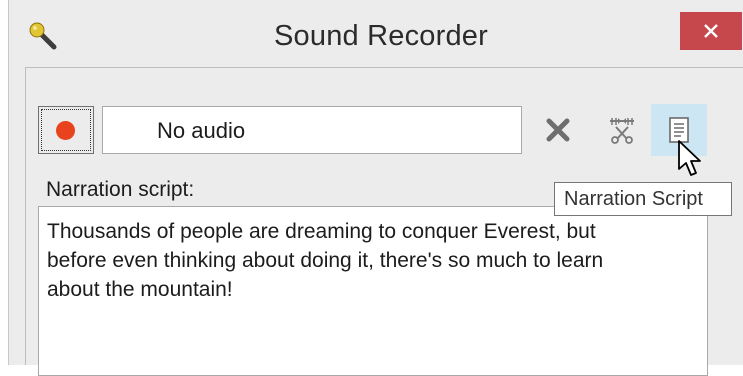  I want to click on trim-audio-button, so click(622, 130).